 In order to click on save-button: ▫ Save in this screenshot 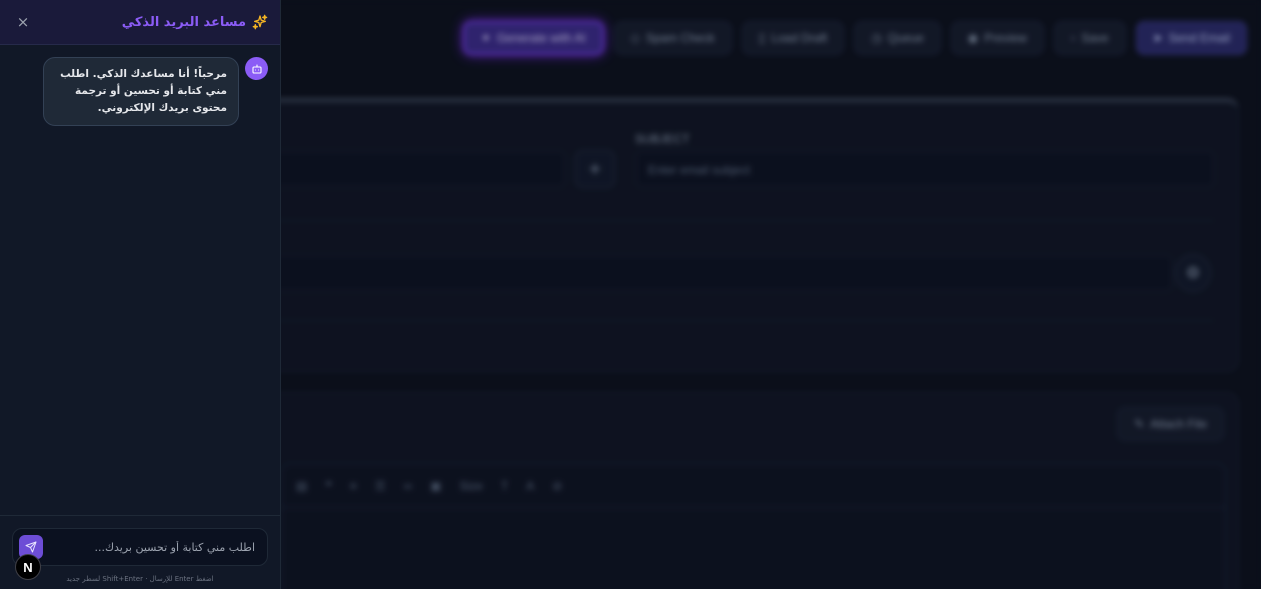, I will do `click(1089, 38)`.